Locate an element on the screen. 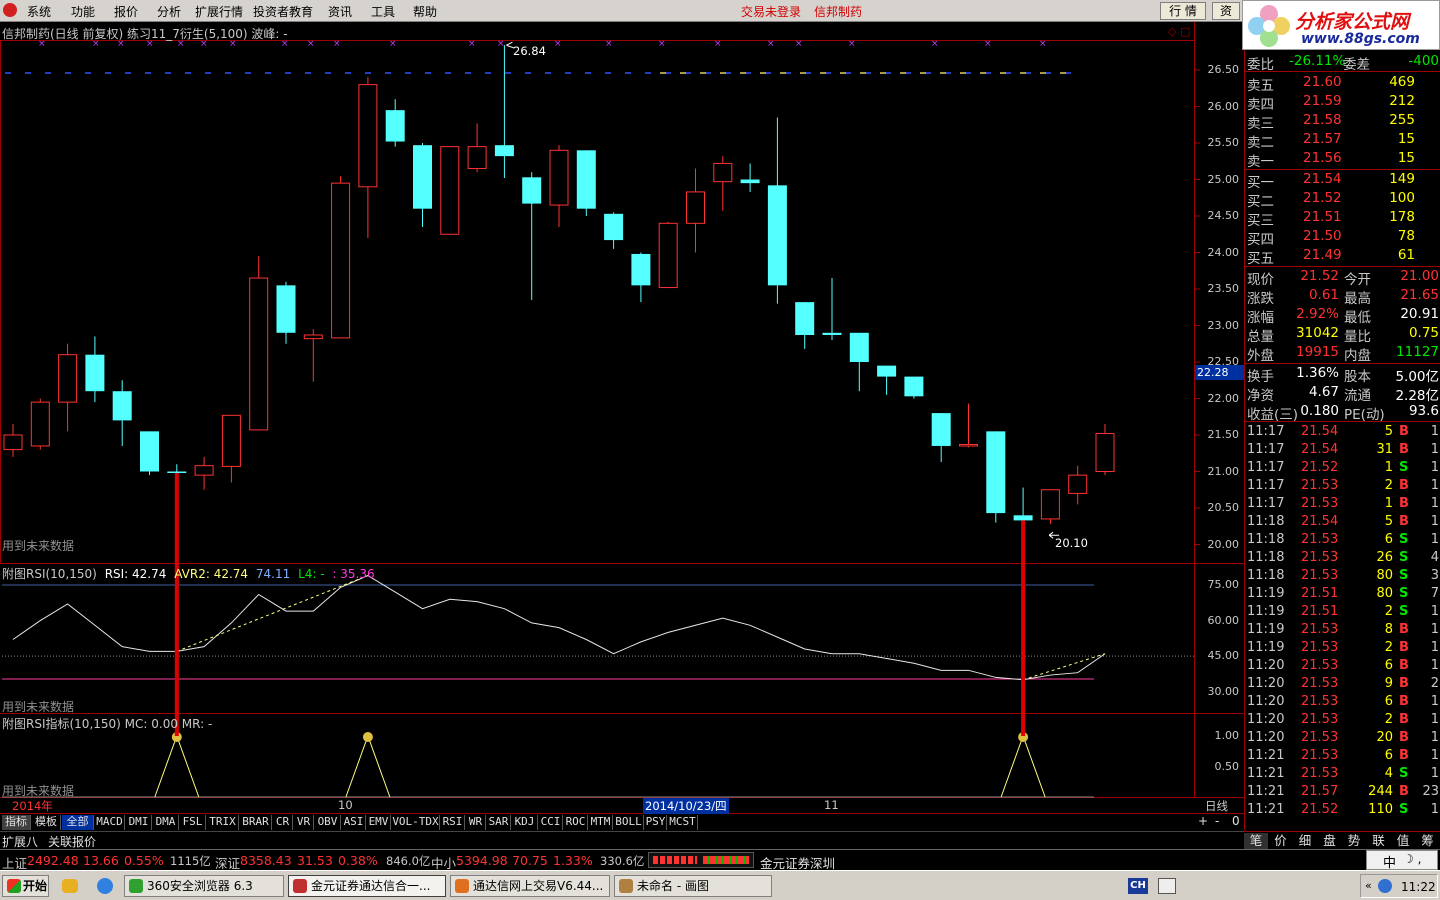  indicator-tab-dma: DMA is located at coordinates (166, 822).